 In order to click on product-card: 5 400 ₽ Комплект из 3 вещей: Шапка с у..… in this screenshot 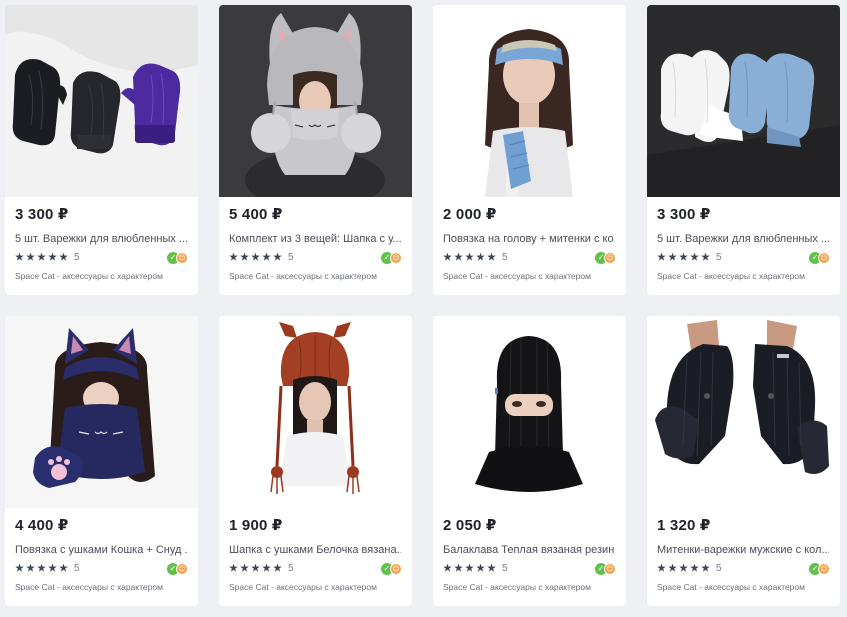, I will do `click(315, 150)`.